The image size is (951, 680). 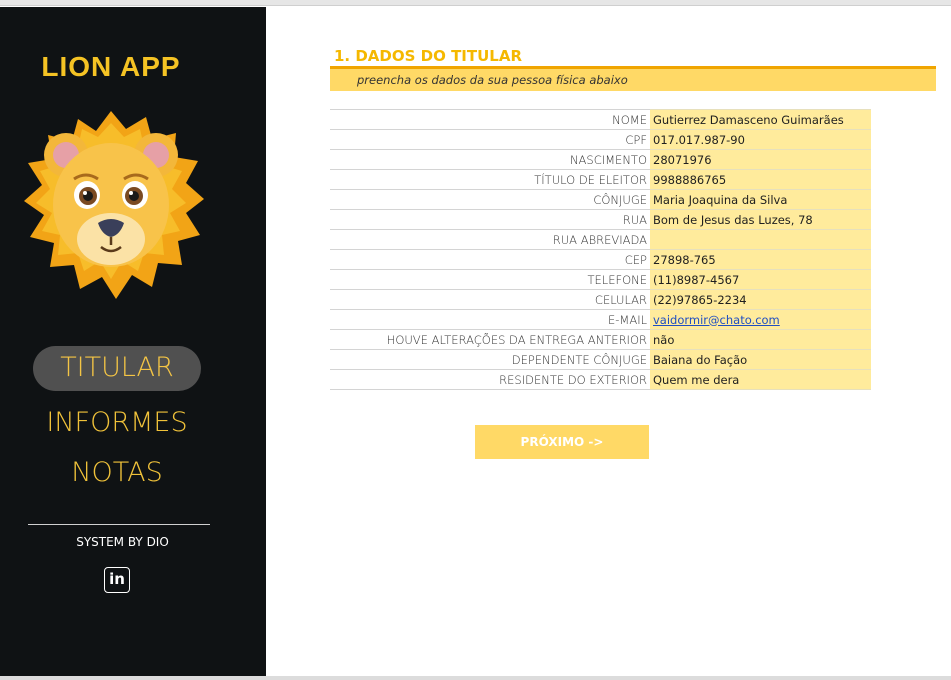 What do you see at coordinates (490, 139) in the screenshot?
I see `field-label: CPF` at bounding box center [490, 139].